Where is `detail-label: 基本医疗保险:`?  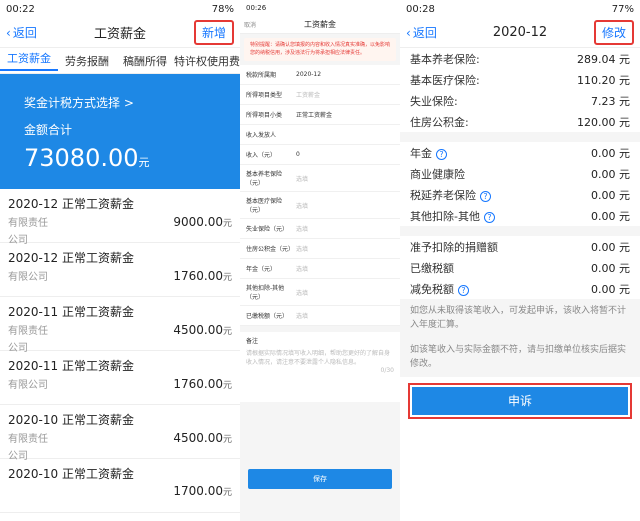
detail-label: 基本医疗保险: is located at coordinates (445, 80).